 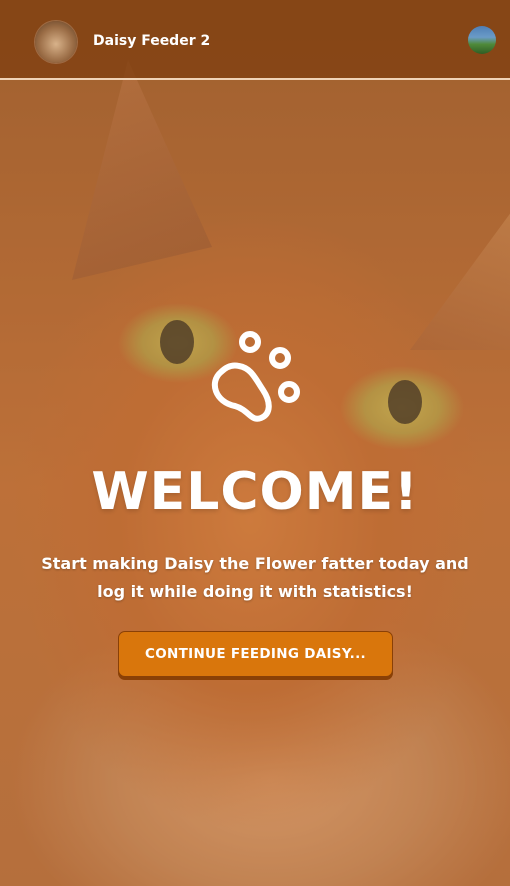 I want to click on user-avatar-icon, so click(x=482, y=40).